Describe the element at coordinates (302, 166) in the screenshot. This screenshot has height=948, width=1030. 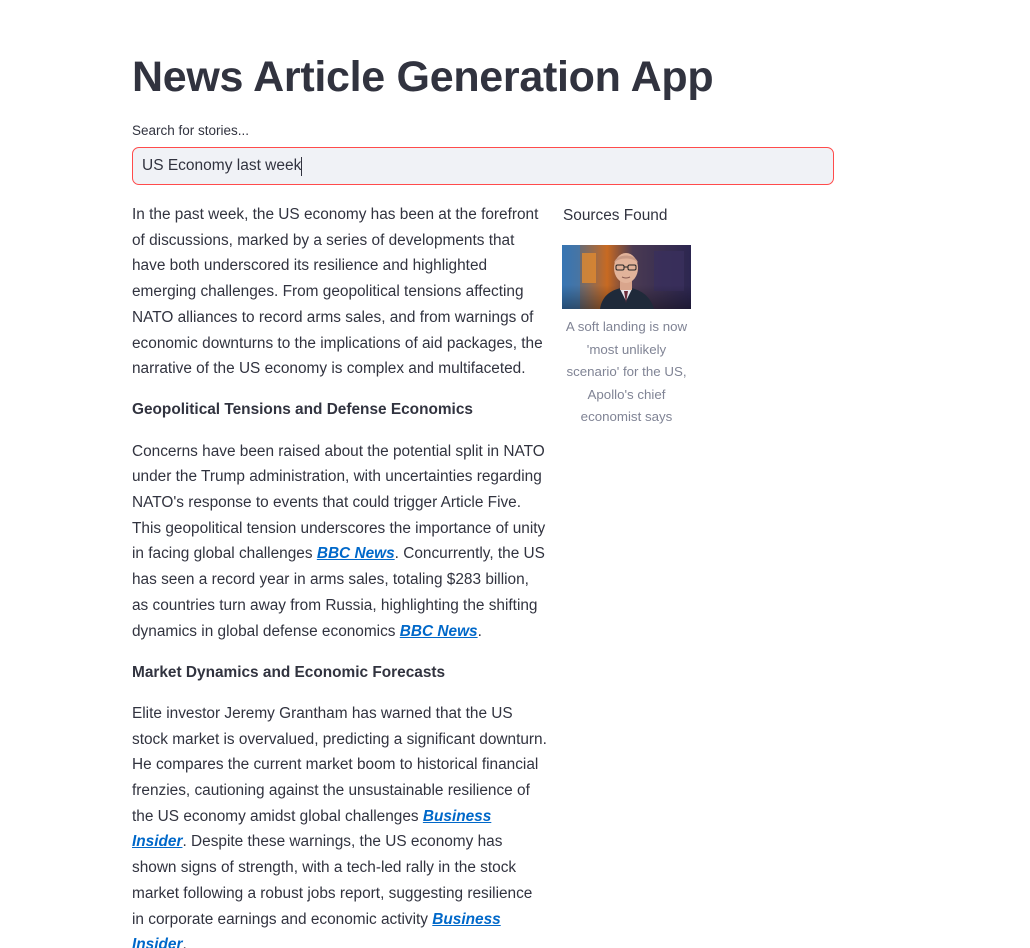
I see `text-cursor` at that location.